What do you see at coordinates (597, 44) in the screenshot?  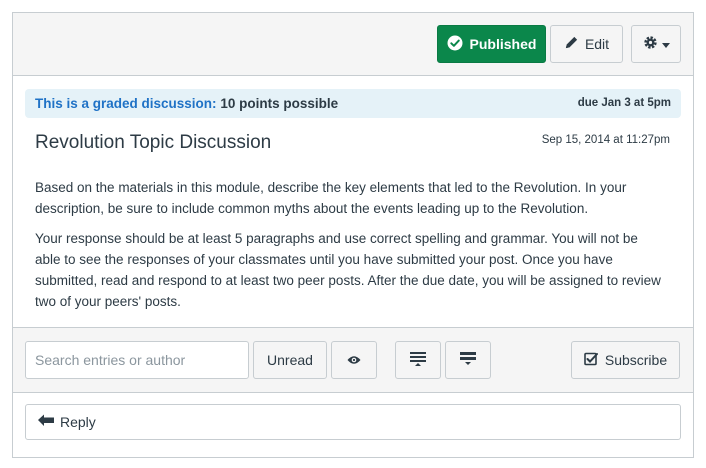 I see `edit-label: Edit` at bounding box center [597, 44].